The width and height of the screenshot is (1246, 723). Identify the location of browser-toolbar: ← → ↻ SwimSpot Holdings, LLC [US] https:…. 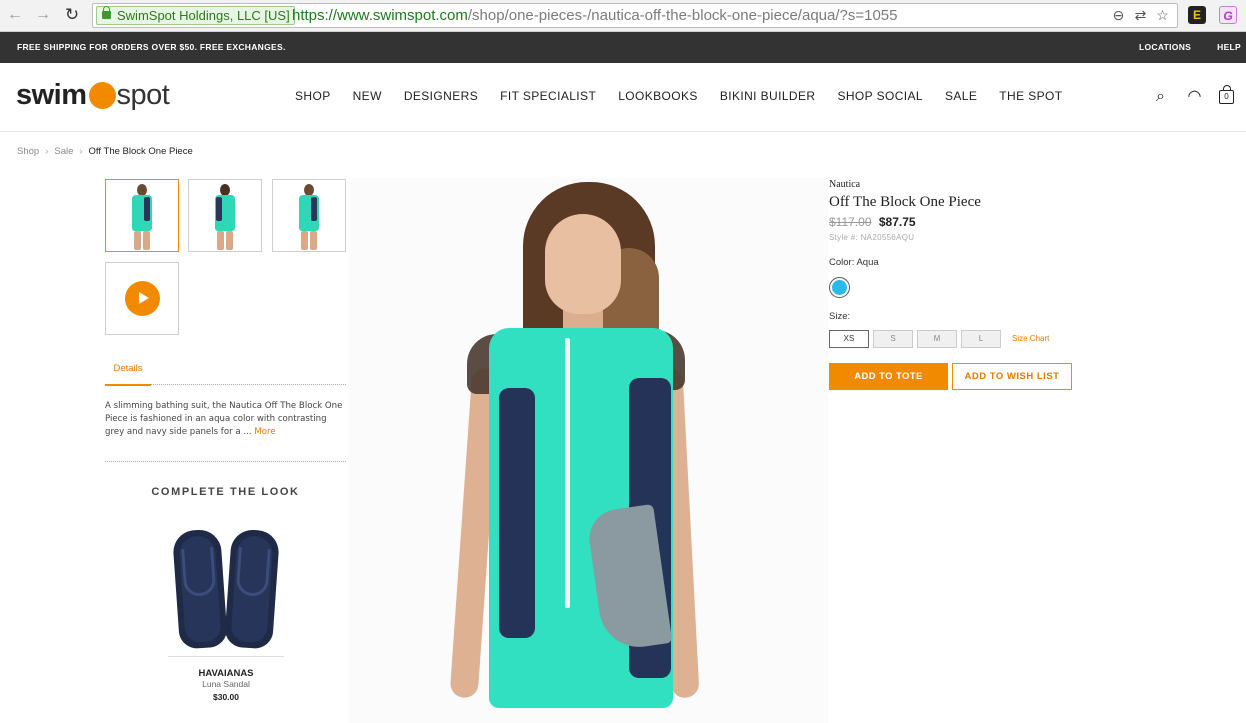
(623, 16).